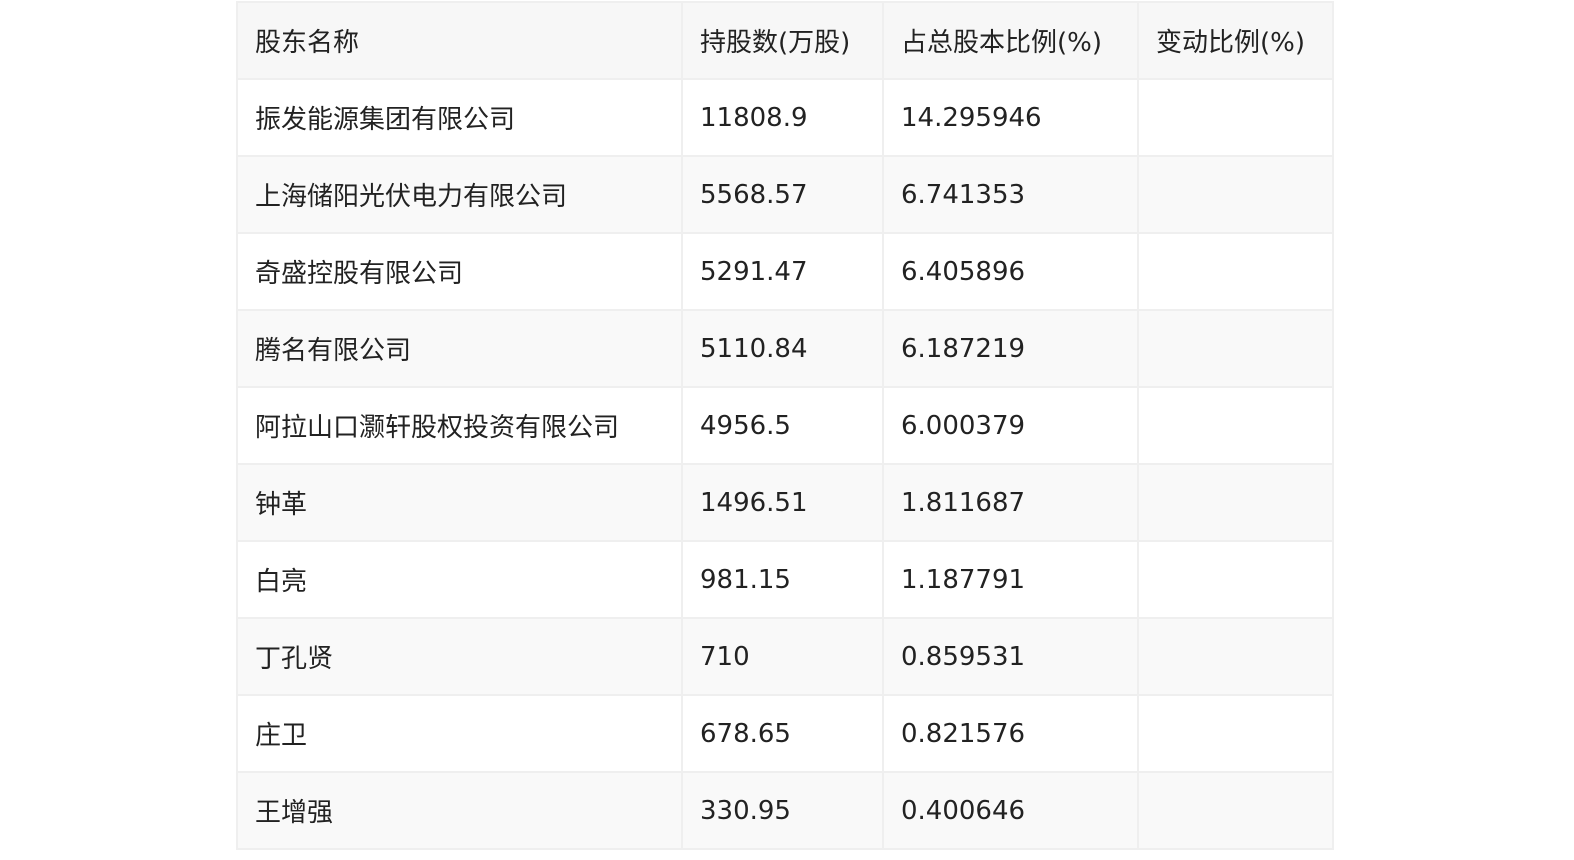 This screenshot has width=1574, height=860. Describe the element at coordinates (1010, 117) in the screenshot. I see `cell-share-ratio: 14.295946` at that location.